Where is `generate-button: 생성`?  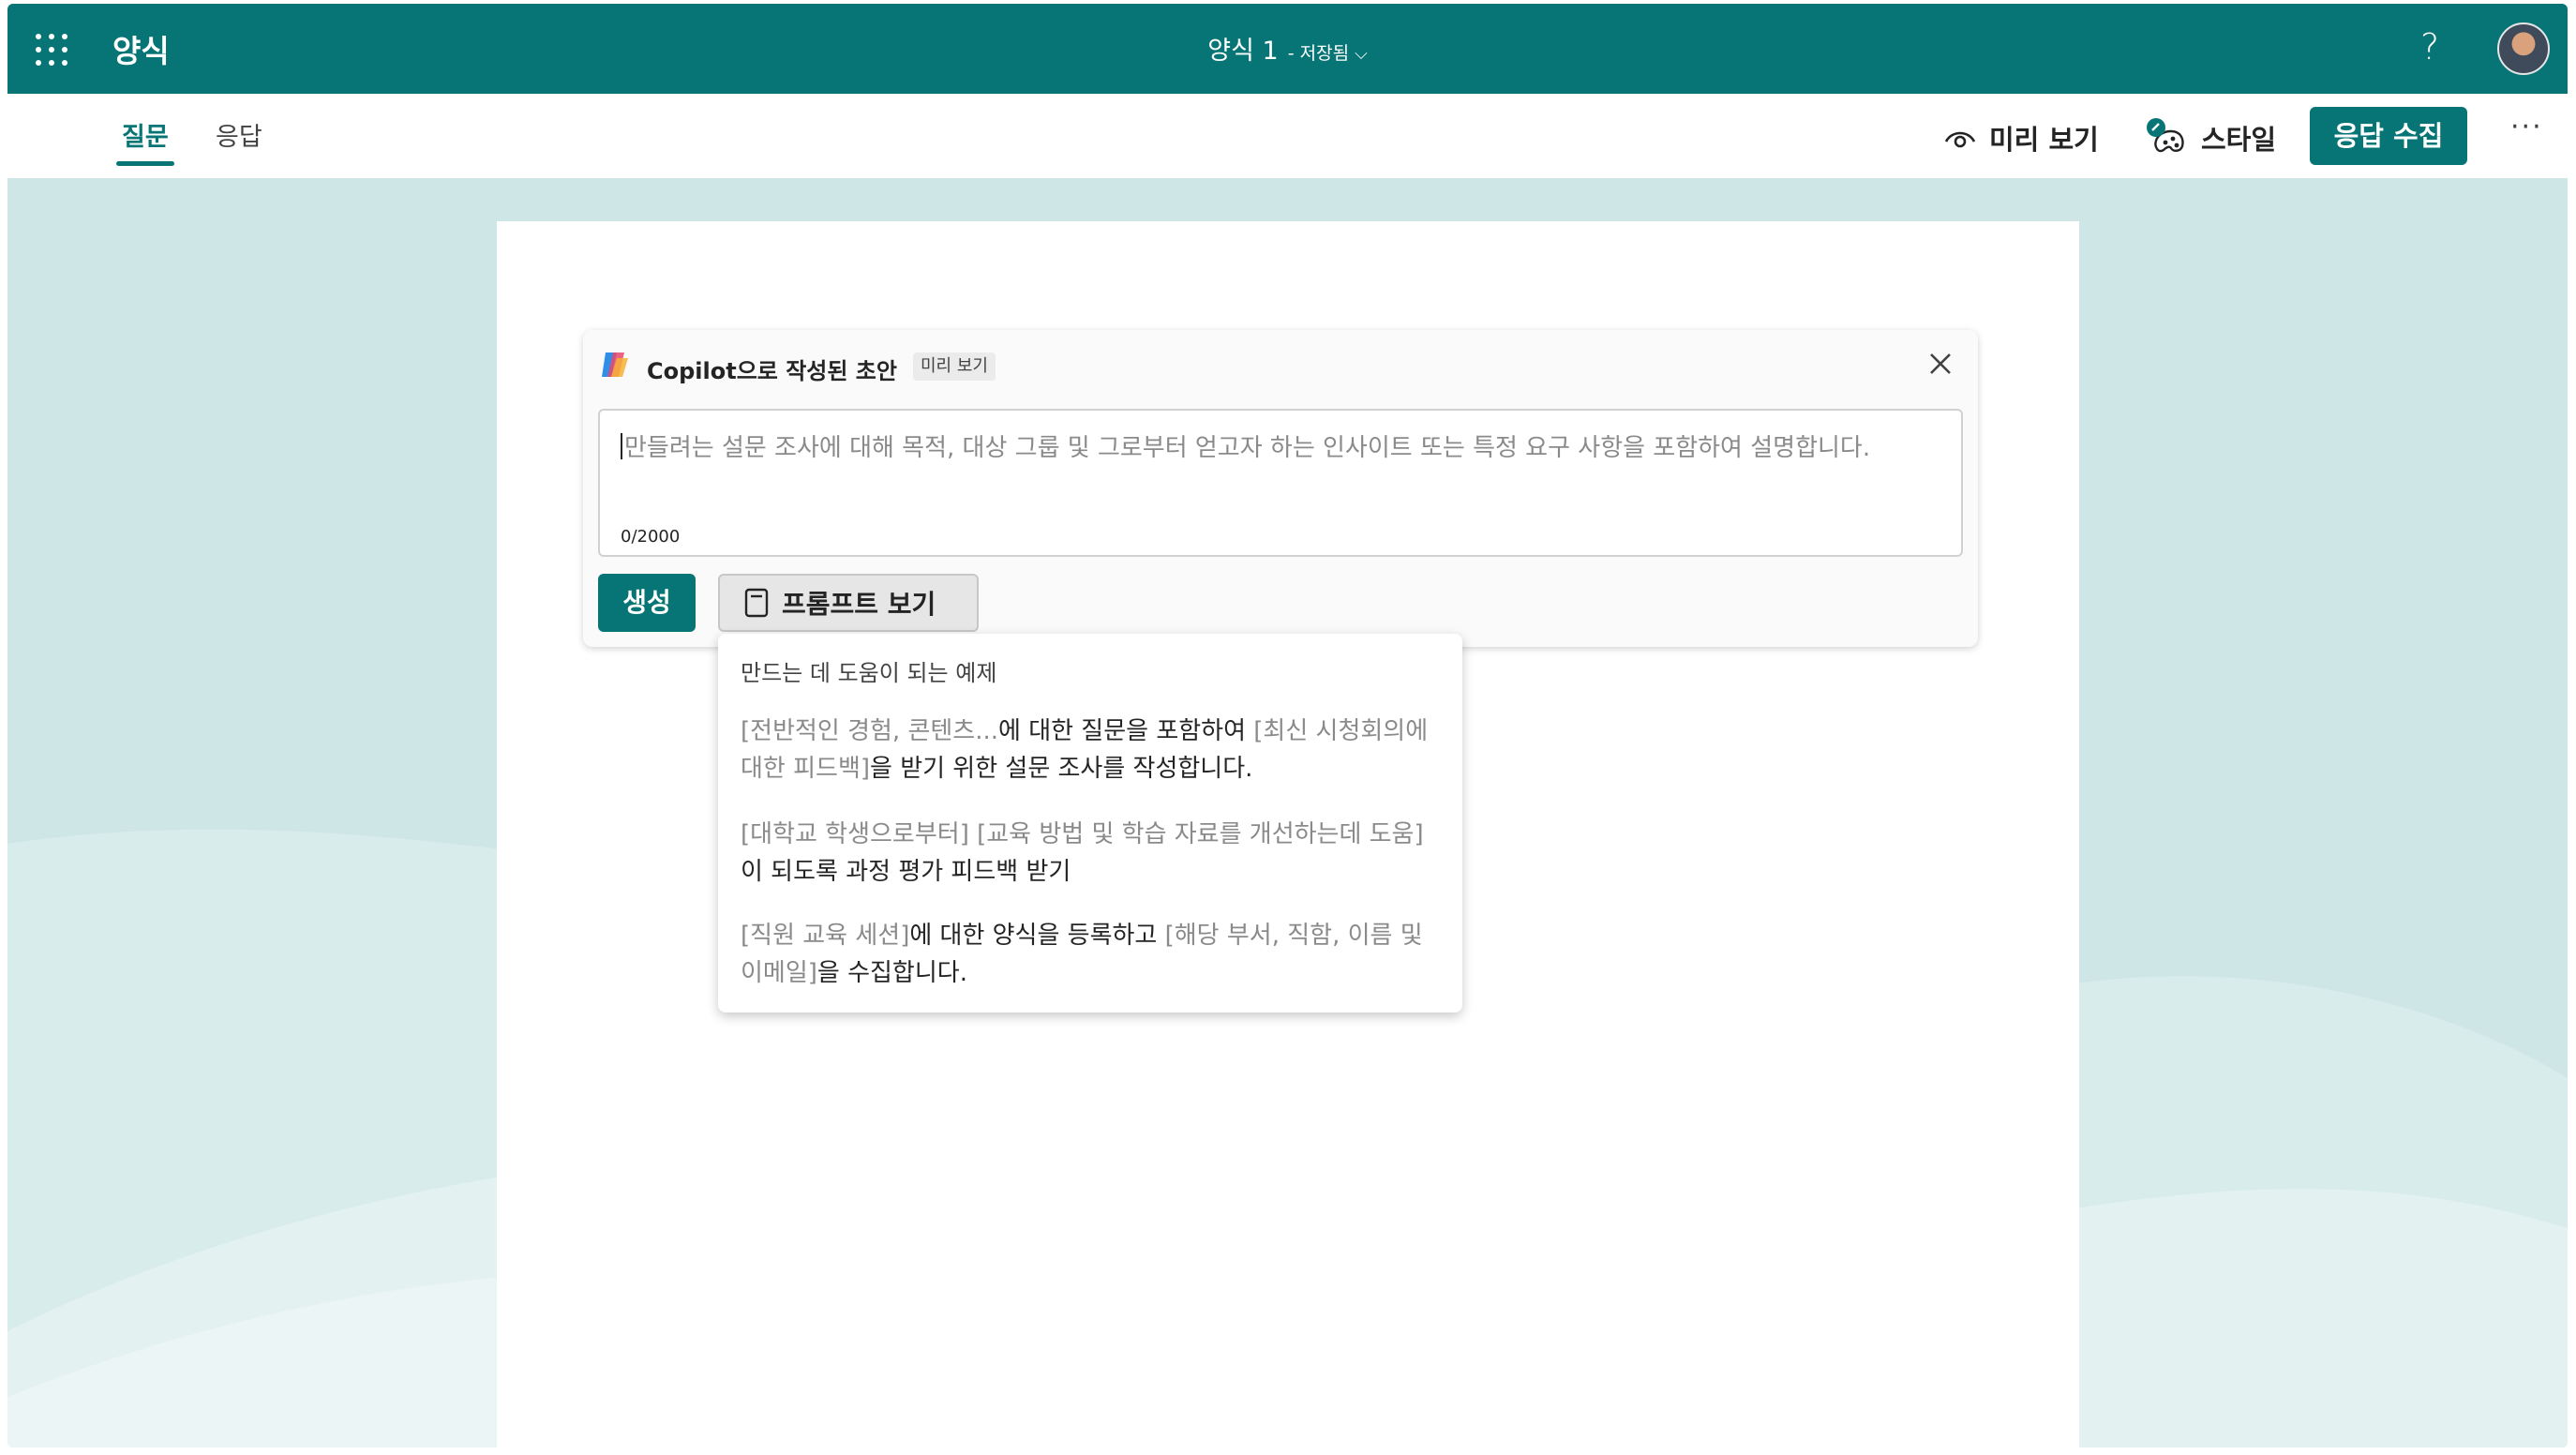
generate-button: 생성 is located at coordinates (647, 603).